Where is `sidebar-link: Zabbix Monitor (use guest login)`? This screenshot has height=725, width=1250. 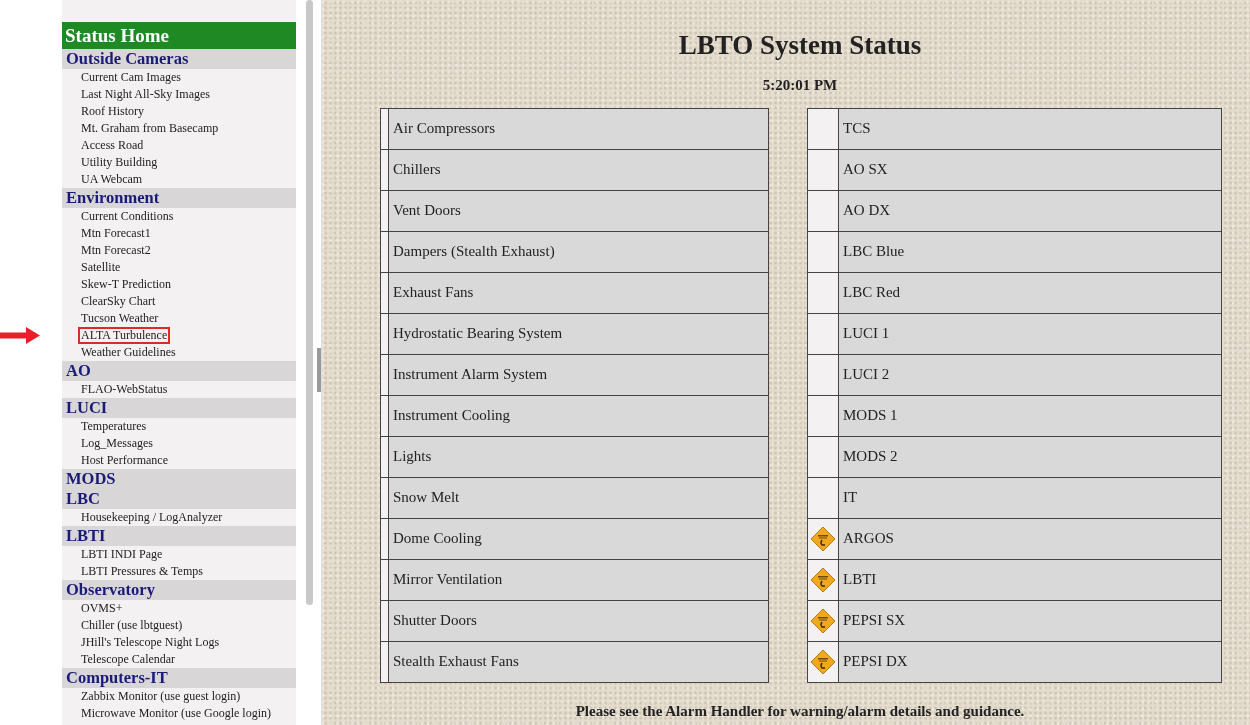 sidebar-link: Zabbix Monitor (use guest login) is located at coordinates (161, 696).